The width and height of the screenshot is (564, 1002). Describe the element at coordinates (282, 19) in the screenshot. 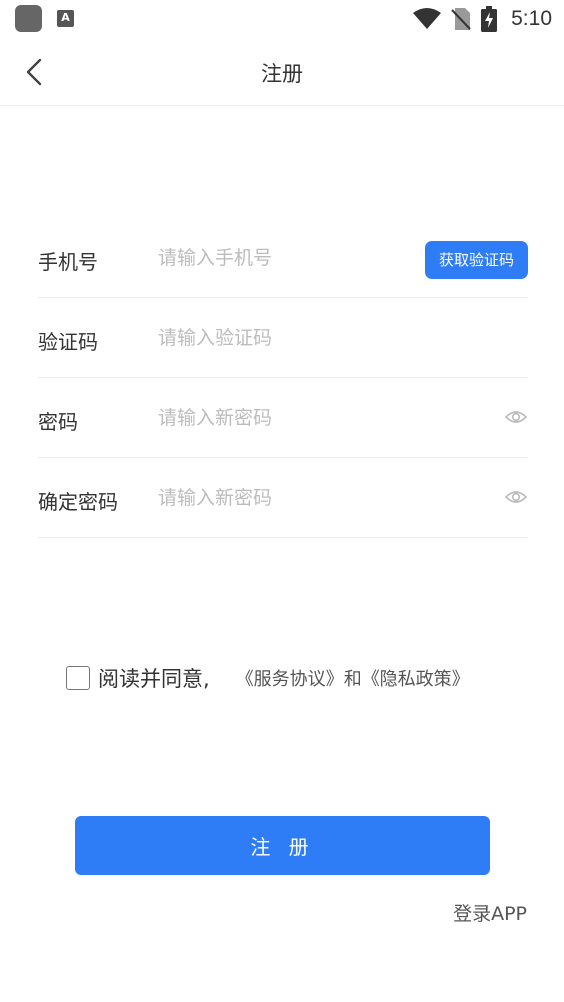

I see `status-bar: A 5:10` at that location.